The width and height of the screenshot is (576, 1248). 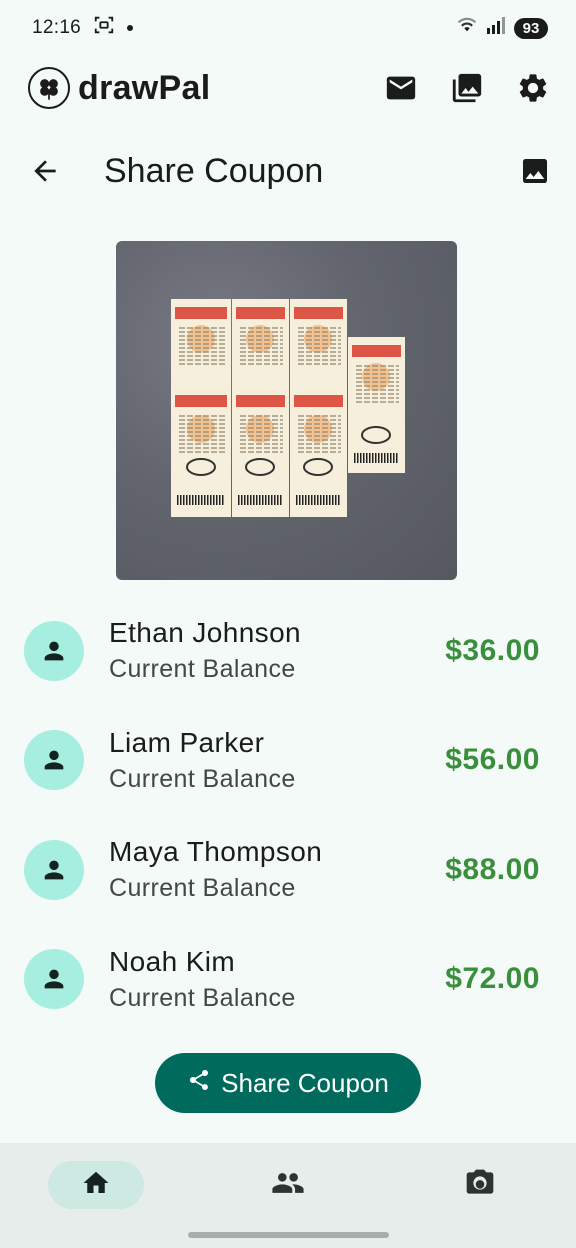 What do you see at coordinates (467, 88) in the screenshot?
I see `gallery-icon` at bounding box center [467, 88].